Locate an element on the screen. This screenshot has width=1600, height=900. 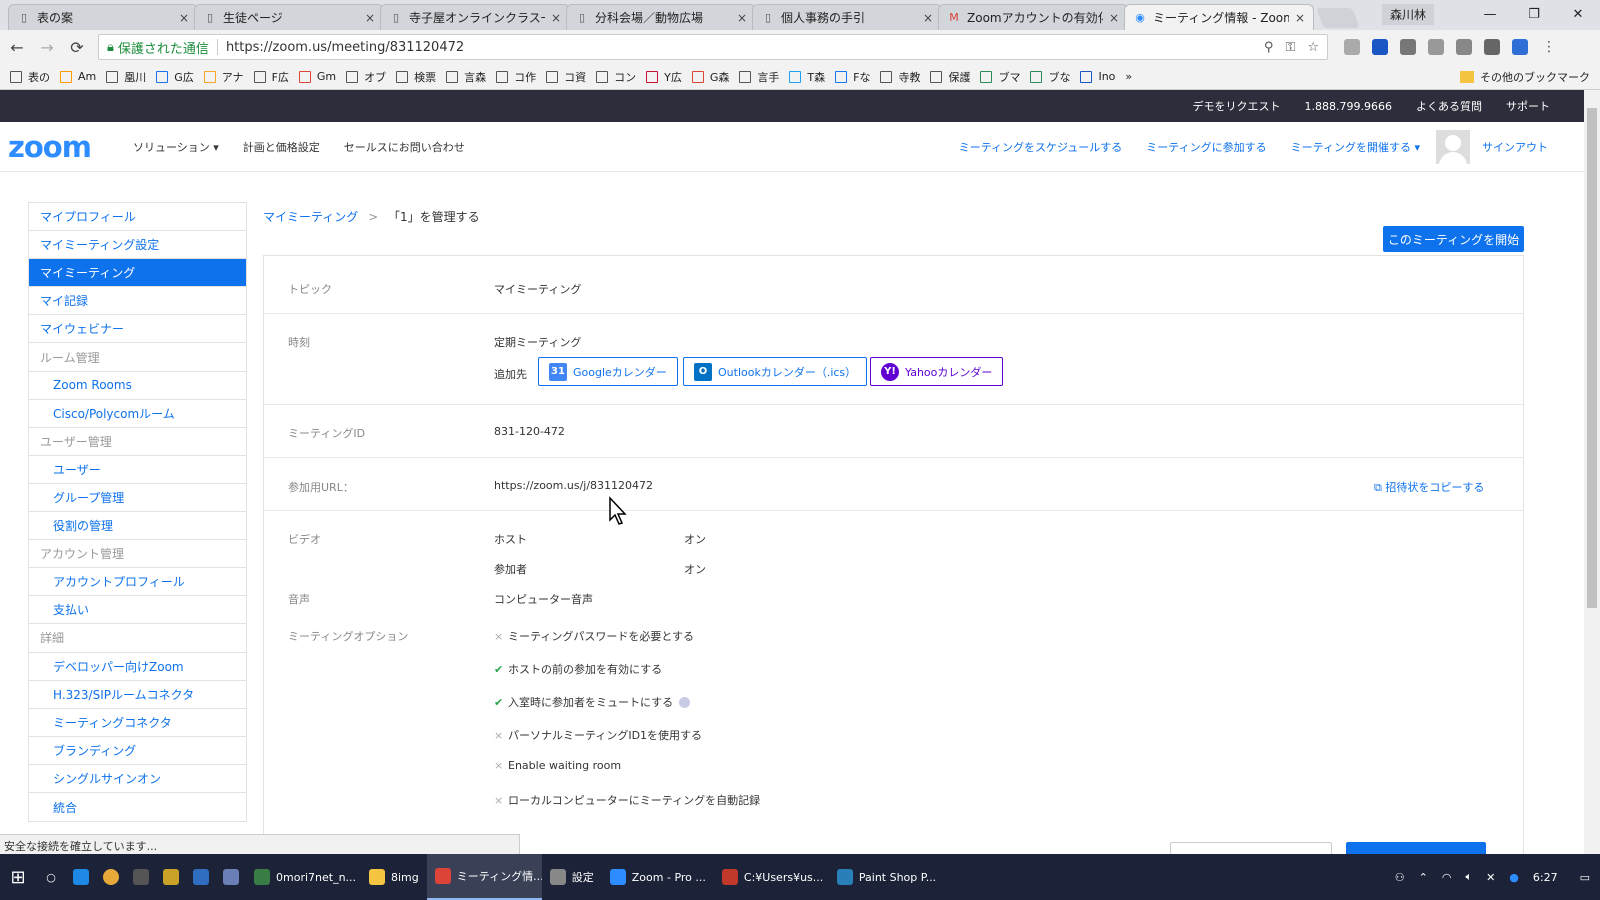
breadcrumb-parent: マイミーティング is located at coordinates (310, 217).